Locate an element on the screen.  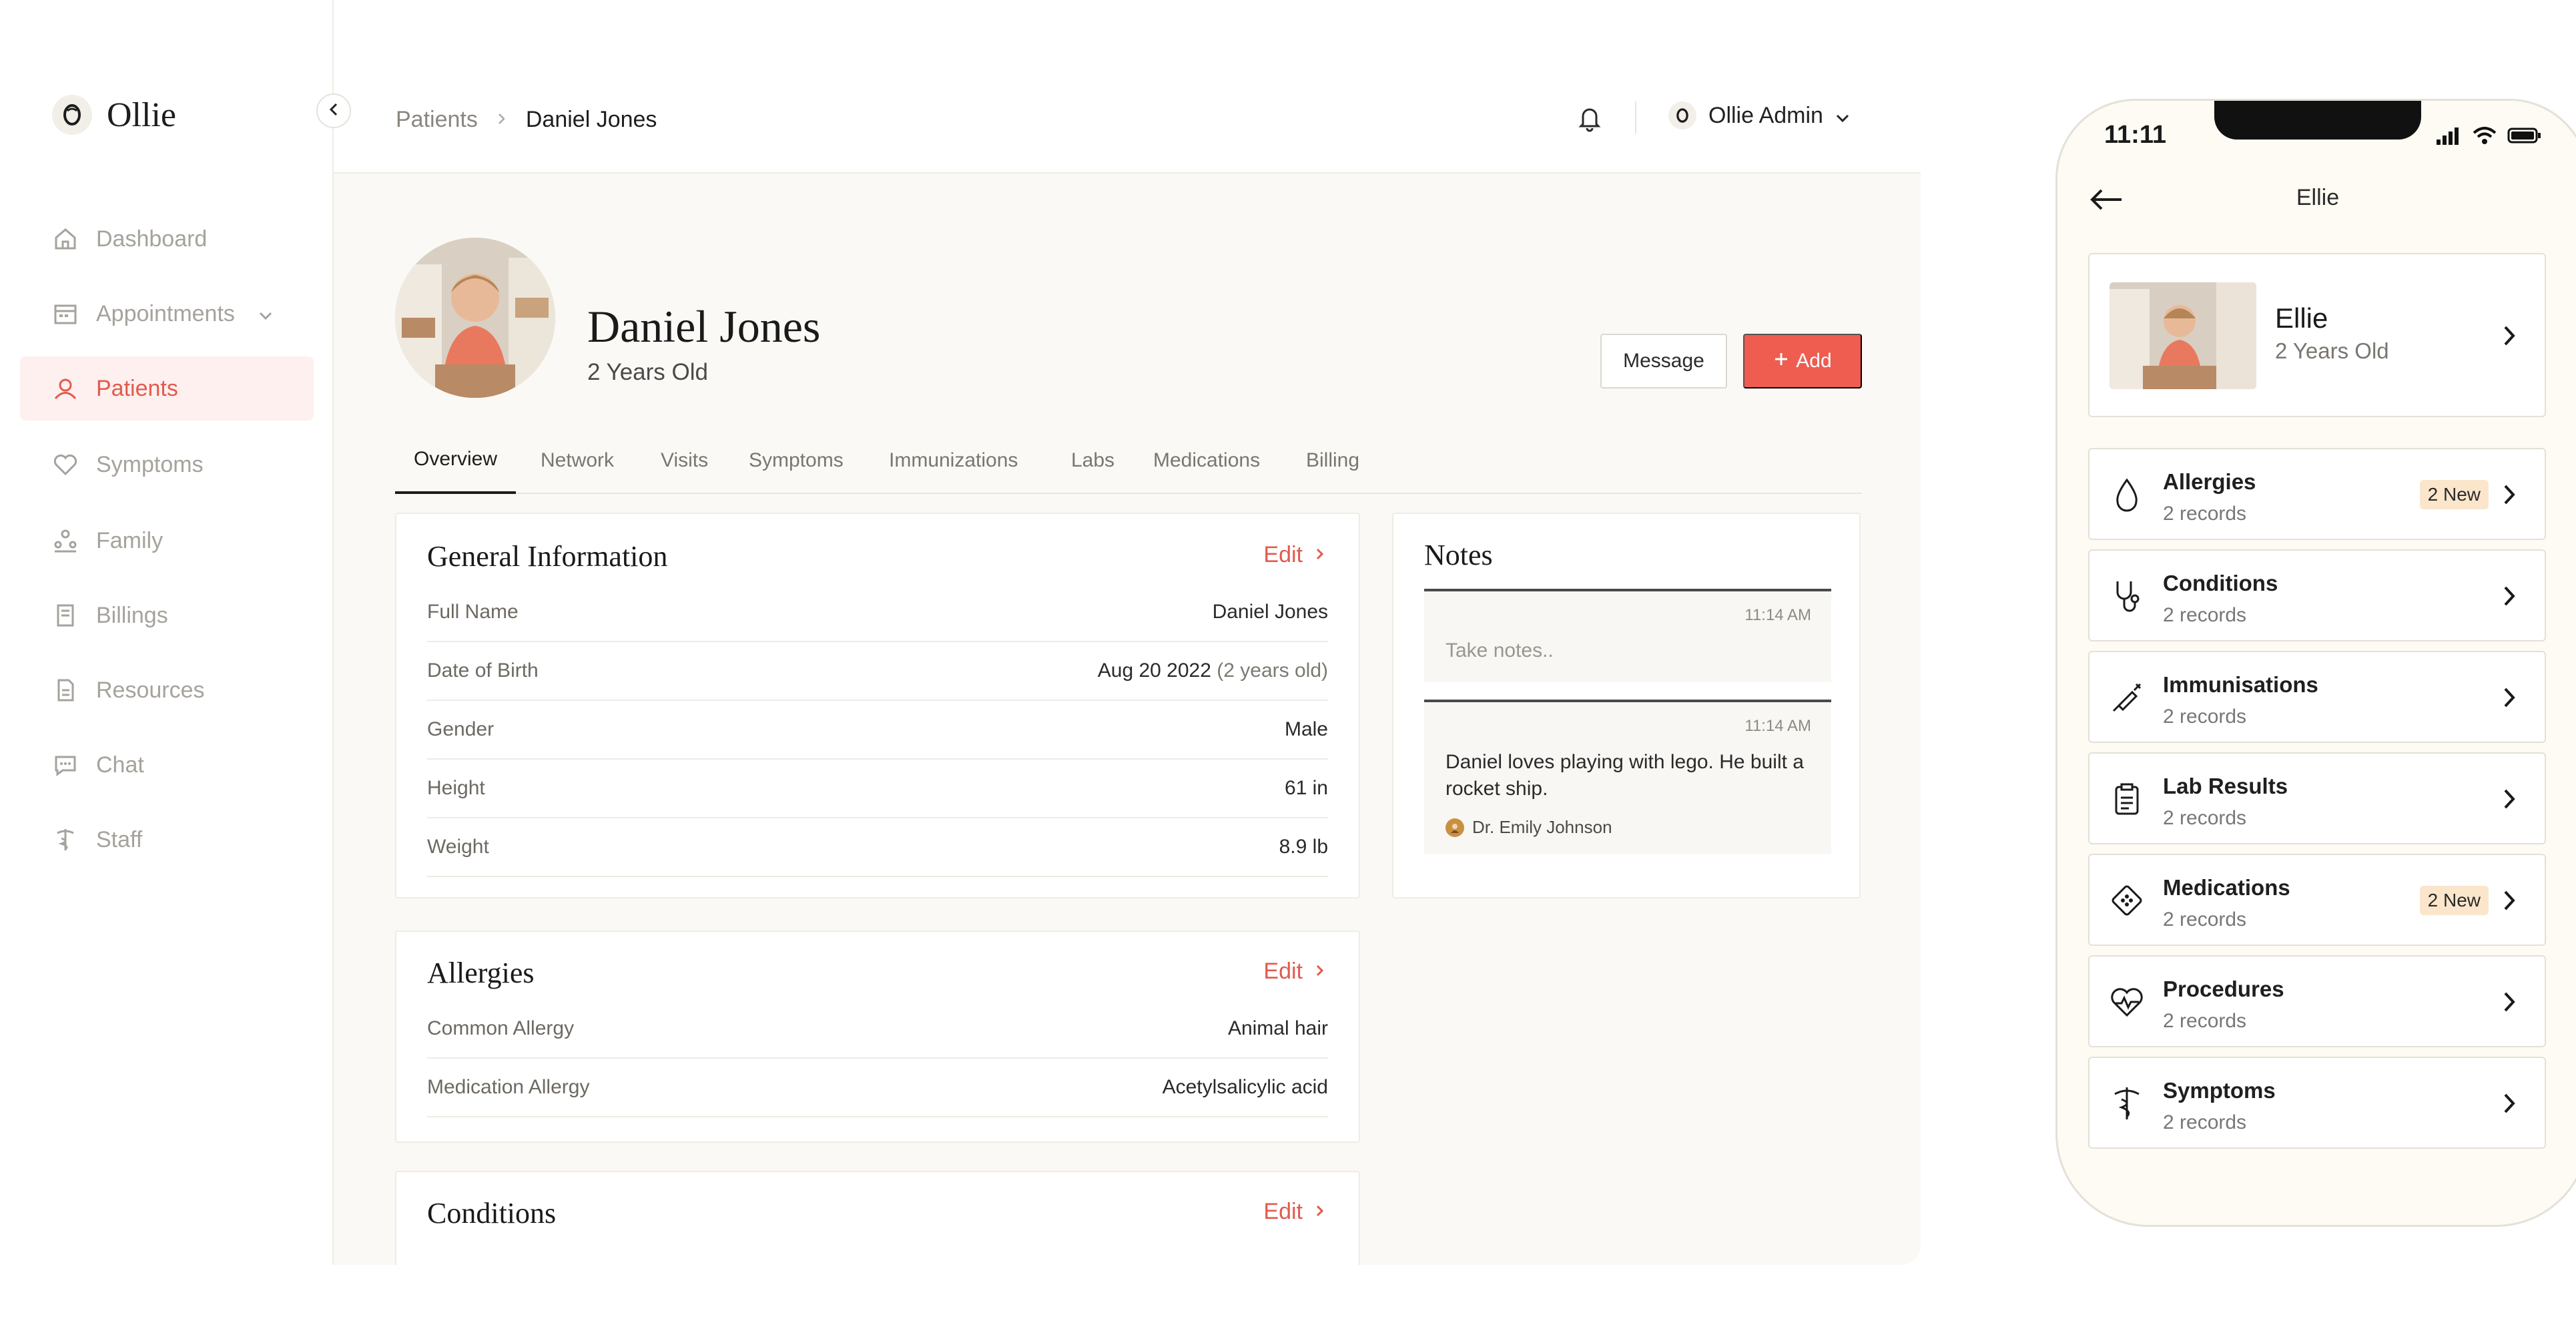
notification-bell-icon is located at coordinates (1590, 117).